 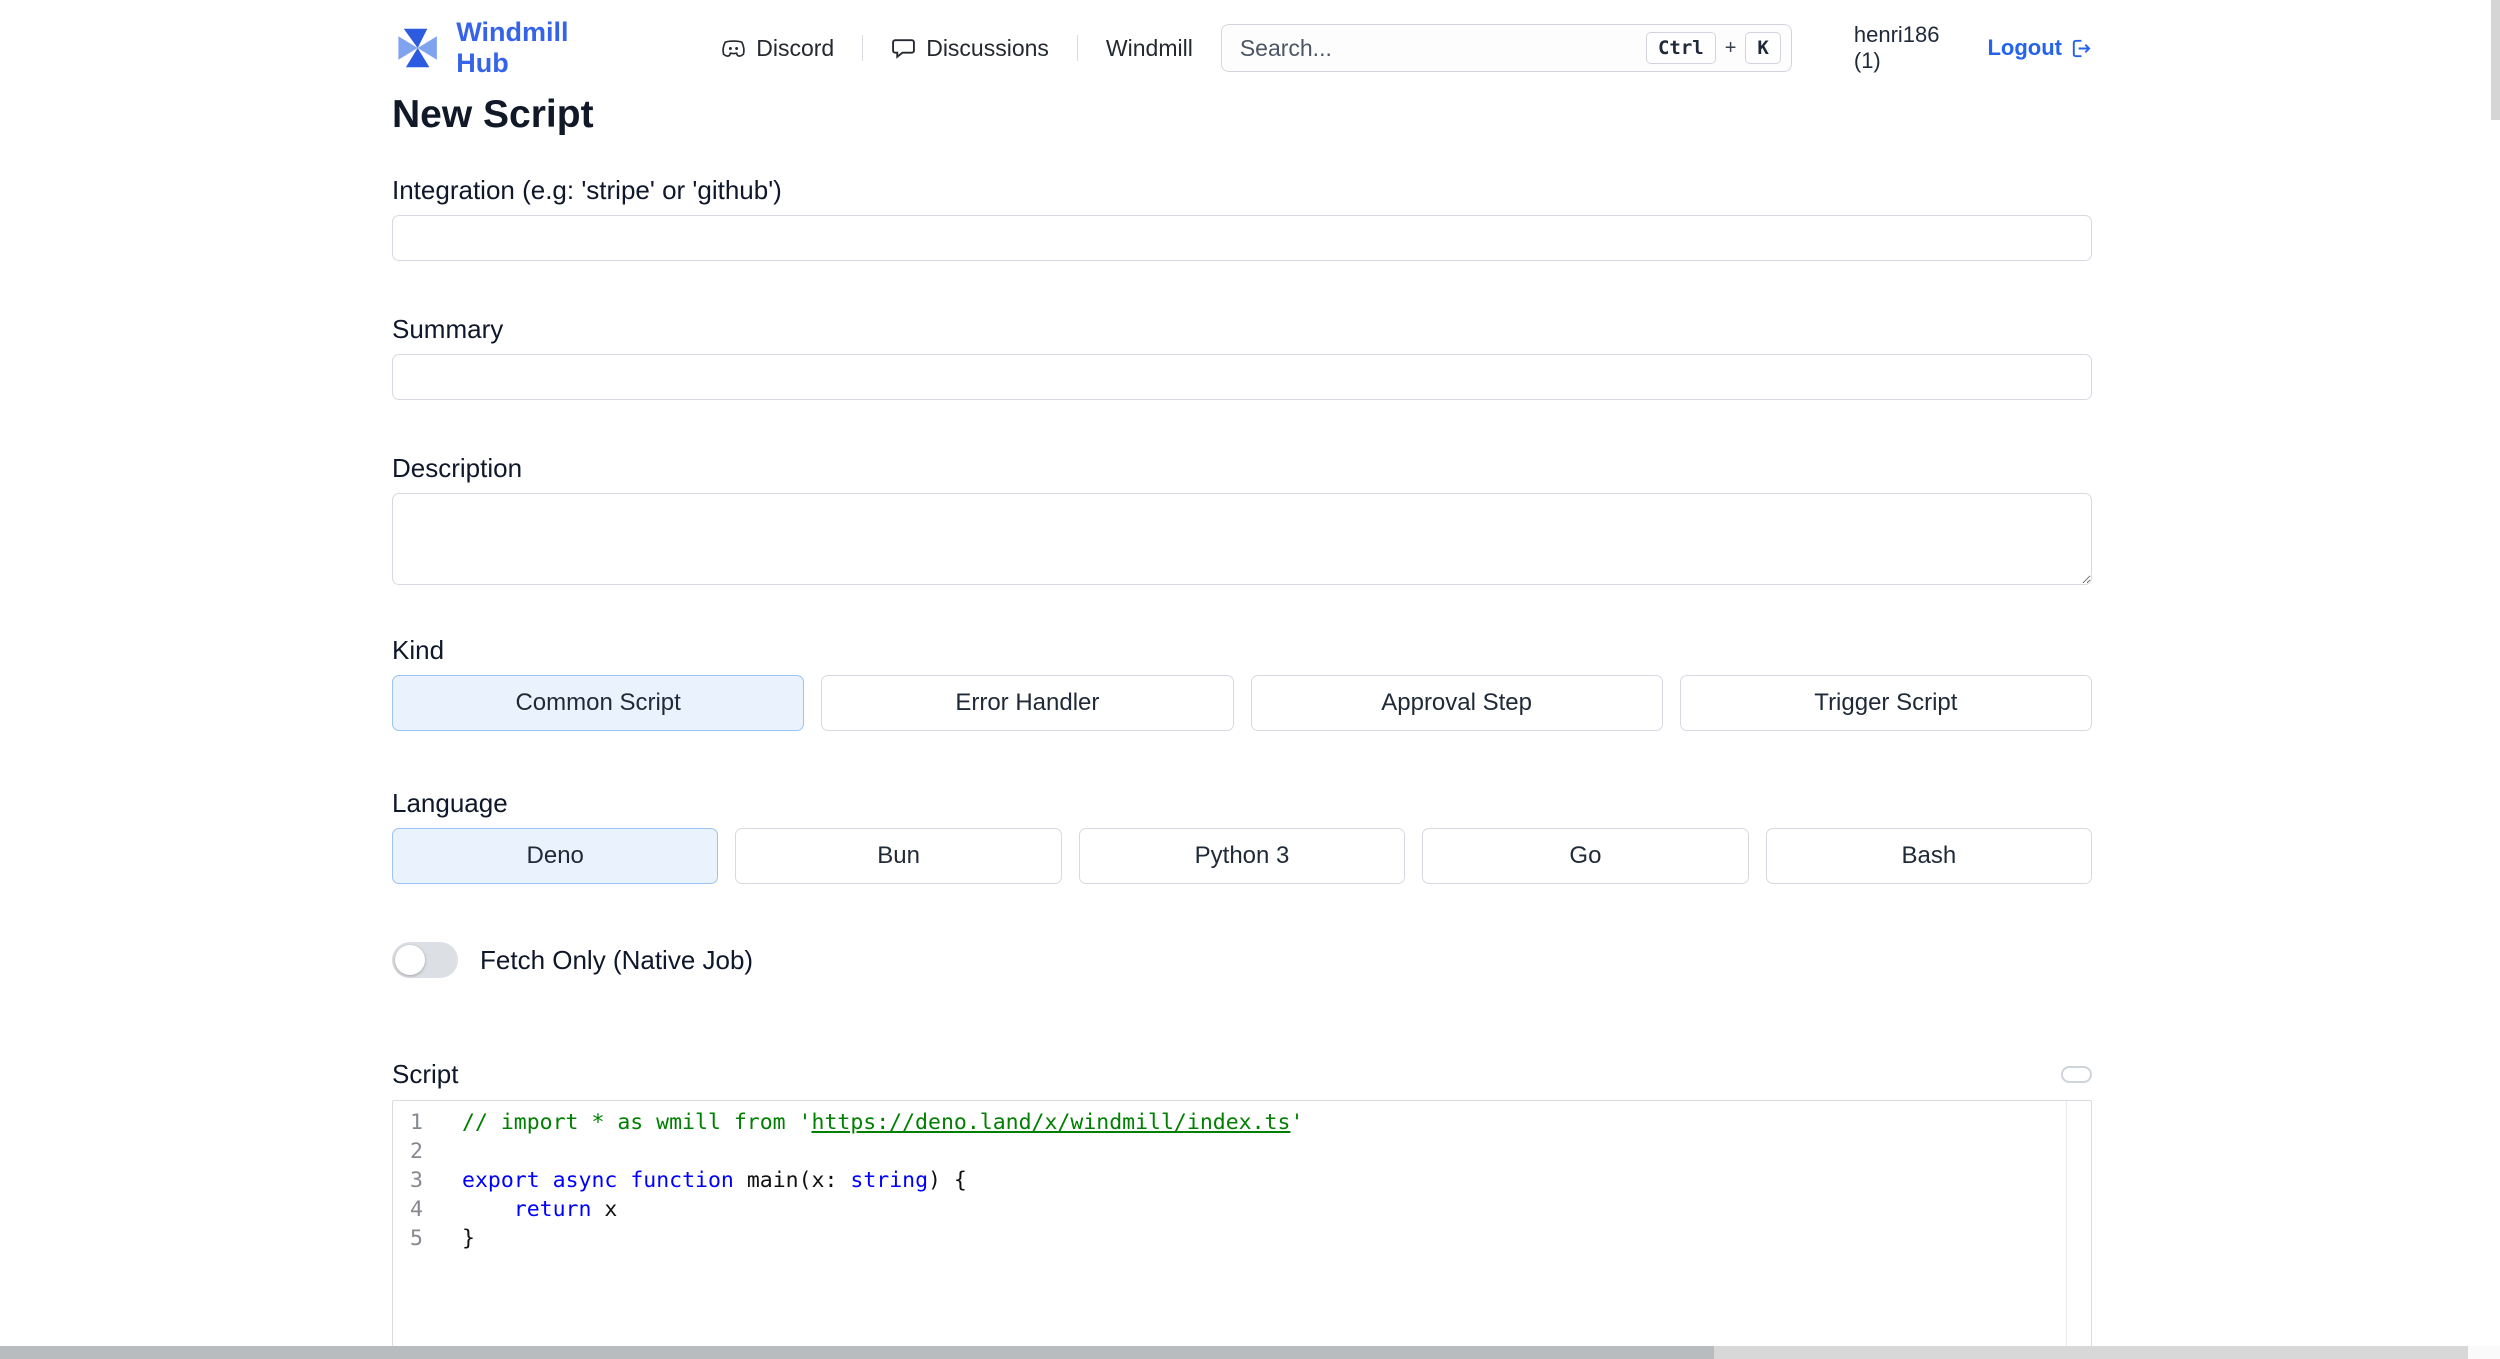 I want to click on brand: Windmill Hub, so click(x=509, y=48).